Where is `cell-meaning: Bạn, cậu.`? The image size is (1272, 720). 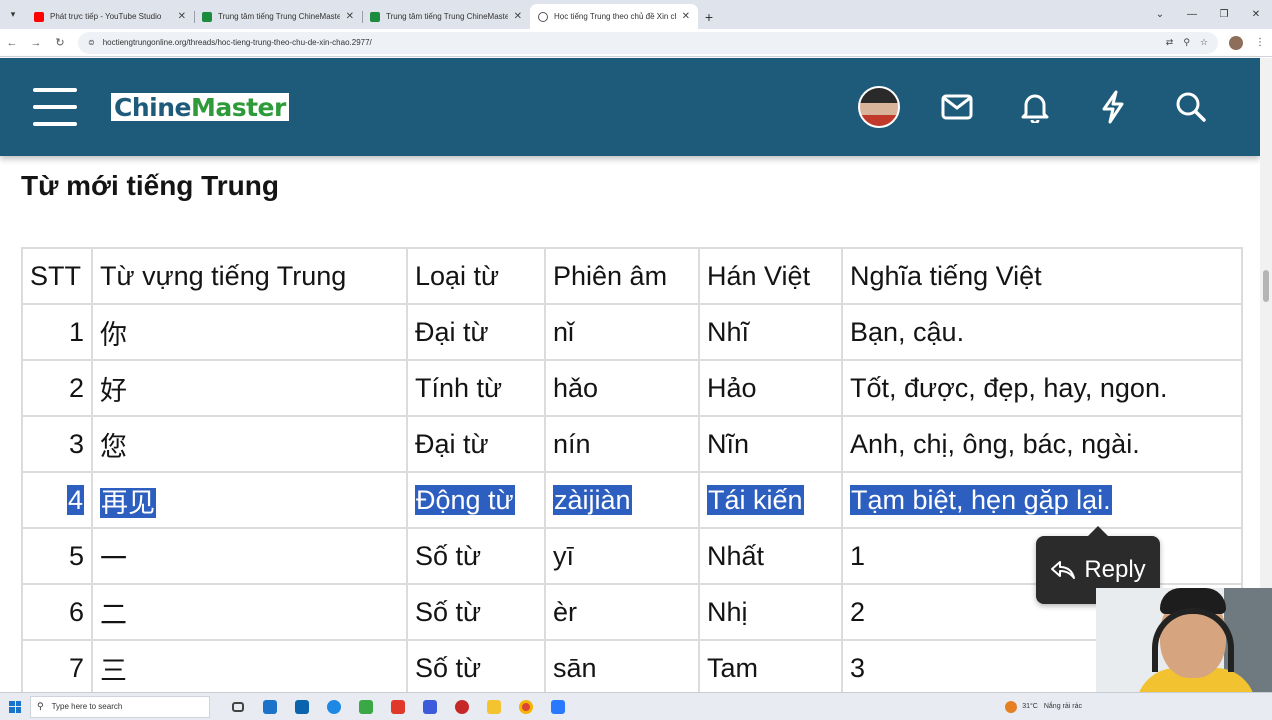
cell-meaning: Bạn, cậu. is located at coordinates (1042, 332).